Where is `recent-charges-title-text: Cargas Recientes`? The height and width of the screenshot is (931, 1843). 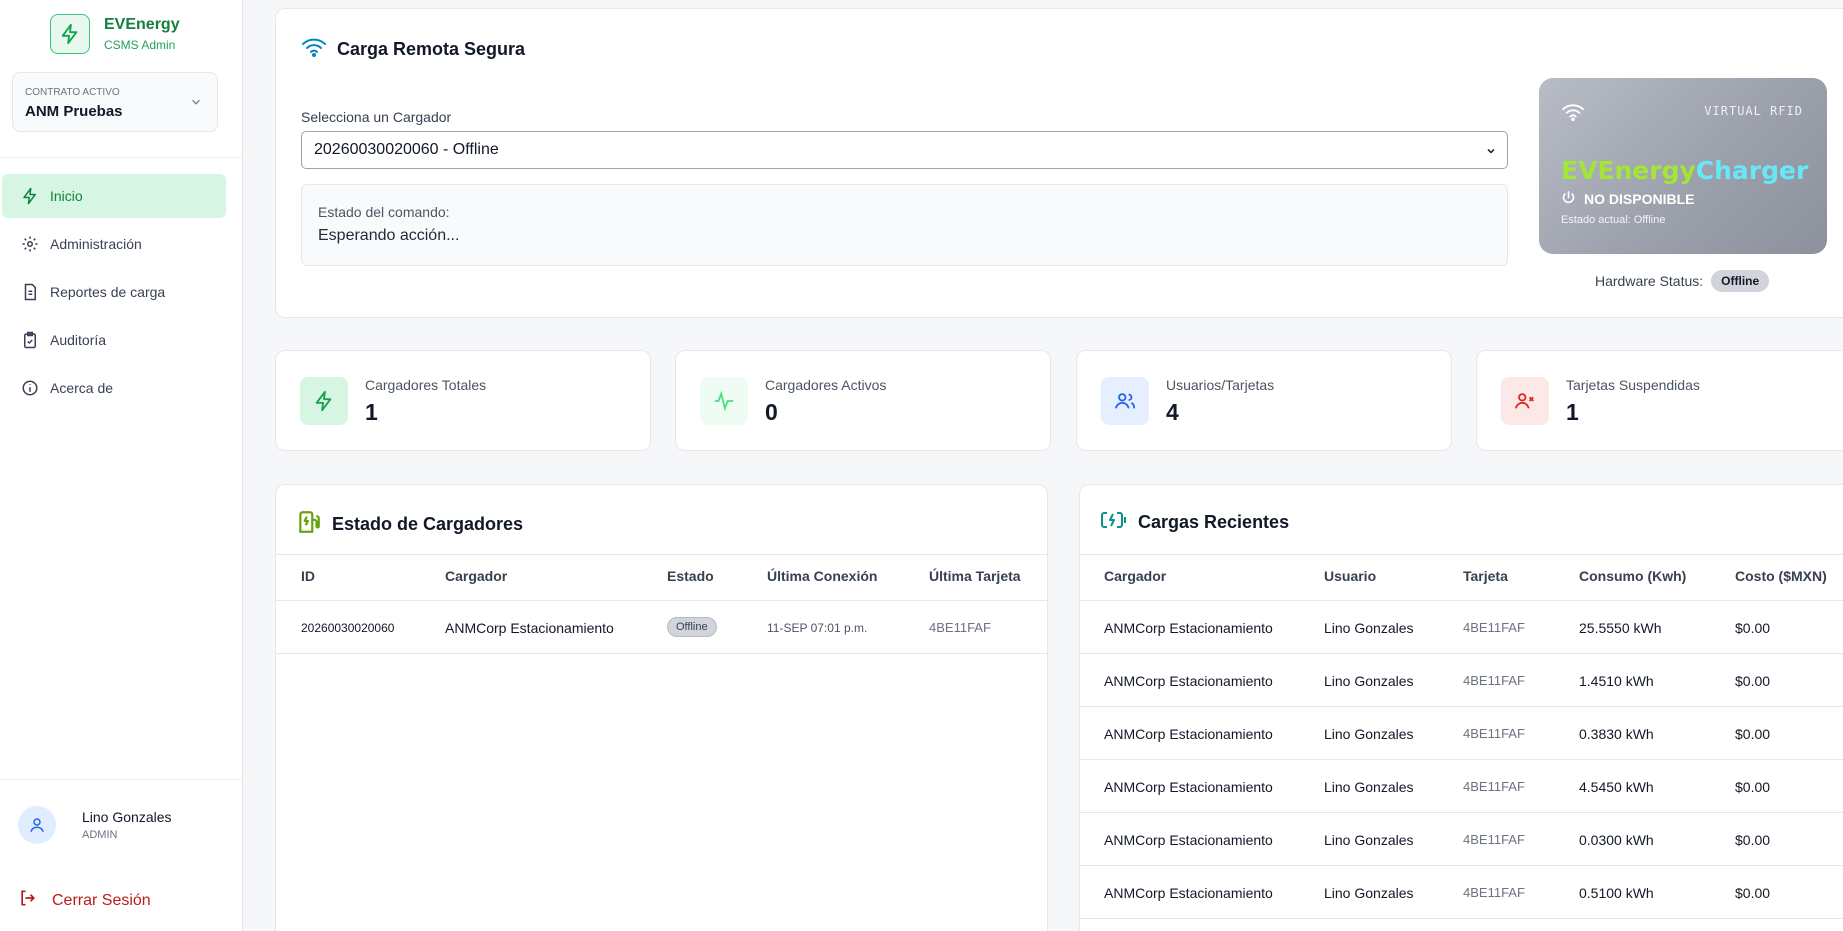
recent-charges-title-text: Cargas Recientes is located at coordinates (1214, 522).